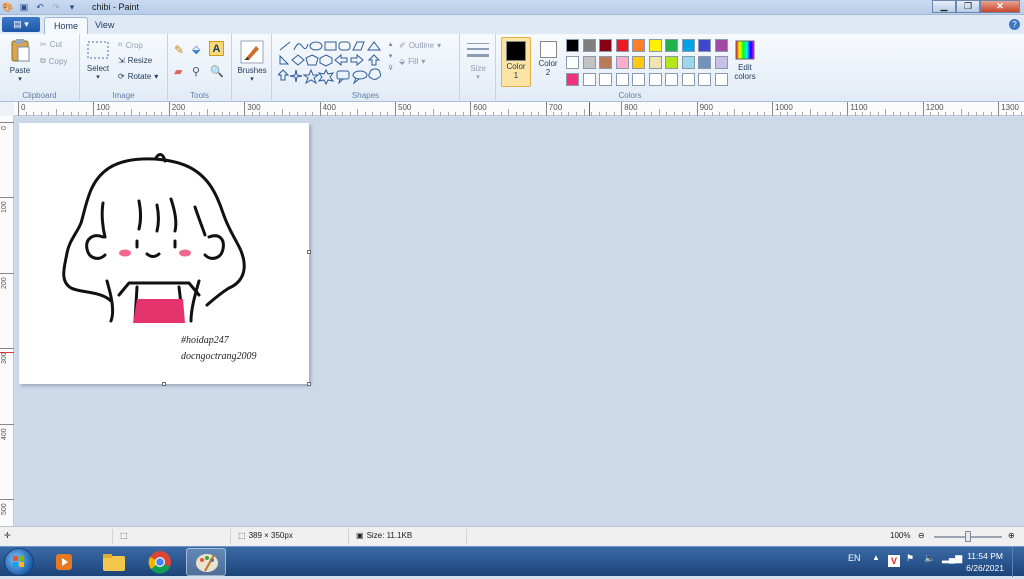 The image size is (1024, 579). I want to click on action-center-icon: ⚑, so click(910, 558).